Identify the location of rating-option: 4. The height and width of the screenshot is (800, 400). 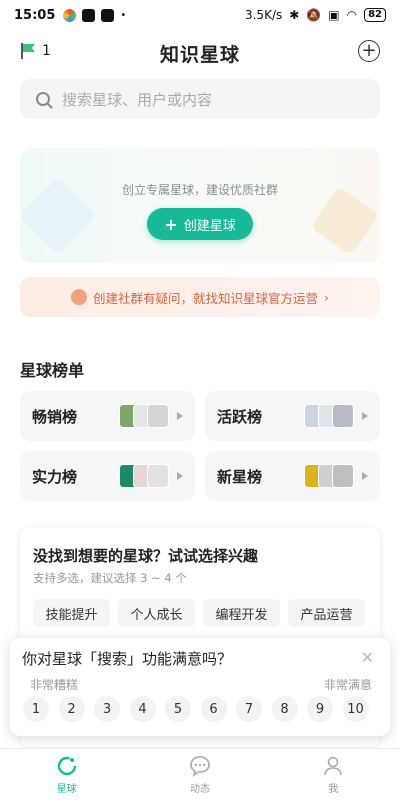
(142, 709).